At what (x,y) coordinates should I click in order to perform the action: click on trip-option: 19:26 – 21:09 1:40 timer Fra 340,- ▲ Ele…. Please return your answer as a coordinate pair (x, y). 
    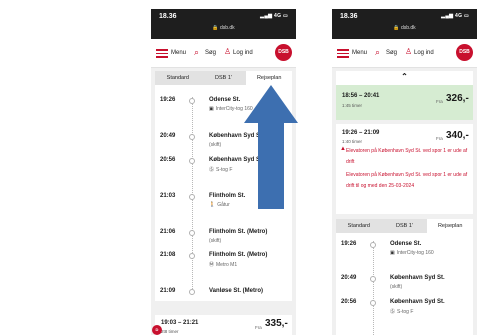
    Looking at the image, I should click on (404, 169).